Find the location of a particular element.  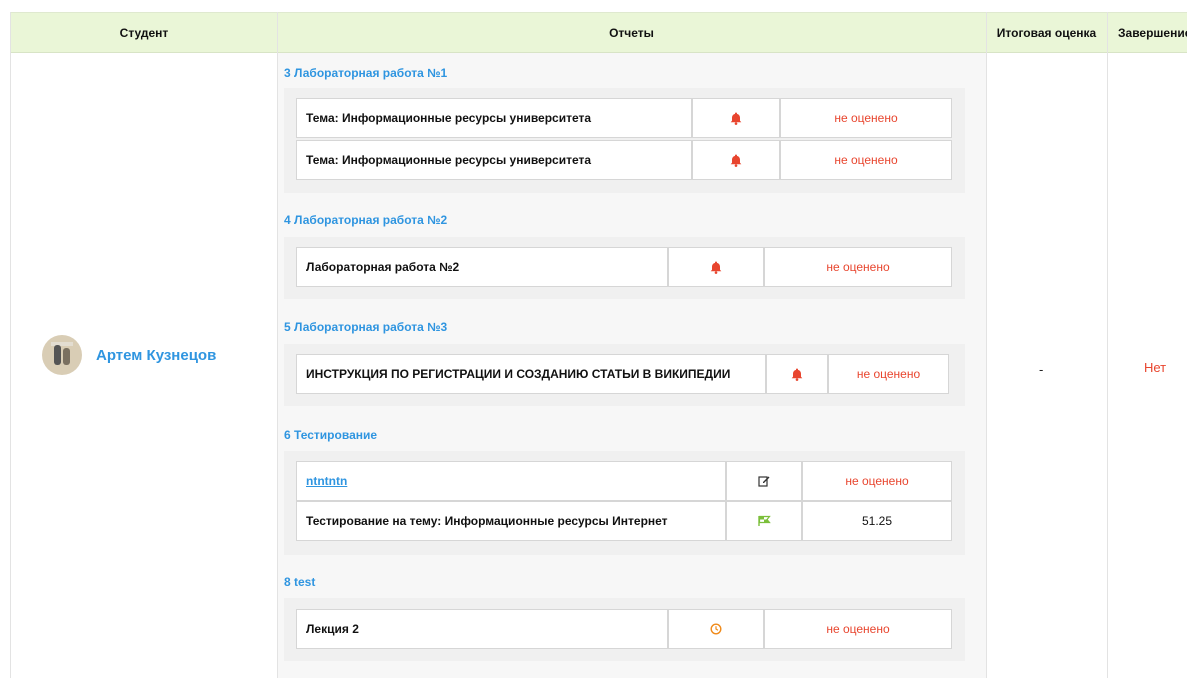

report-name: Лекция 2 is located at coordinates (482, 629).